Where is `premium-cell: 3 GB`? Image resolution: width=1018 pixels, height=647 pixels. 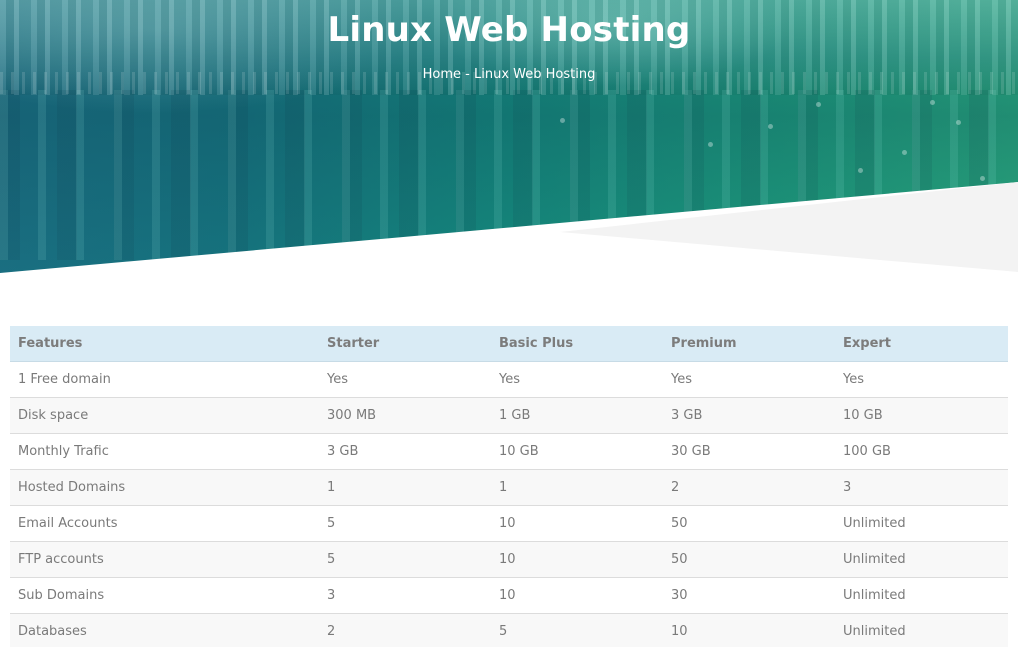
premium-cell: 3 GB is located at coordinates (749, 415).